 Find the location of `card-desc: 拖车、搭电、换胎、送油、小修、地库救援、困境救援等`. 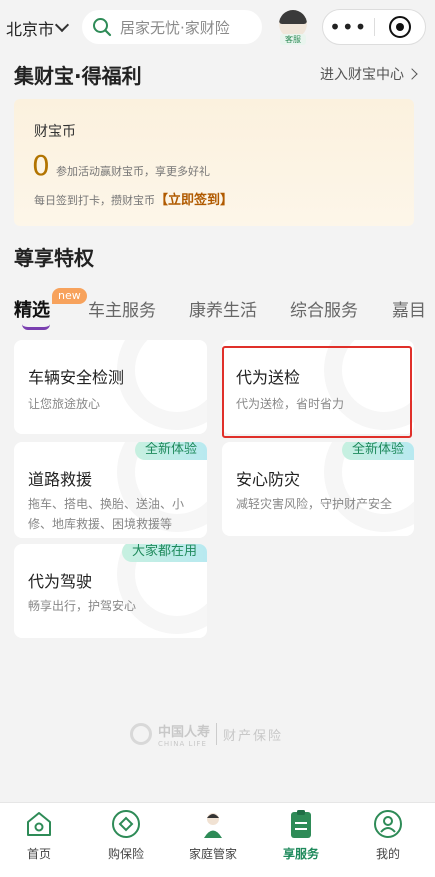

card-desc: 拖车、搭电、换胎、送油、小修、地库救援、困境救援等 is located at coordinates (106, 514).